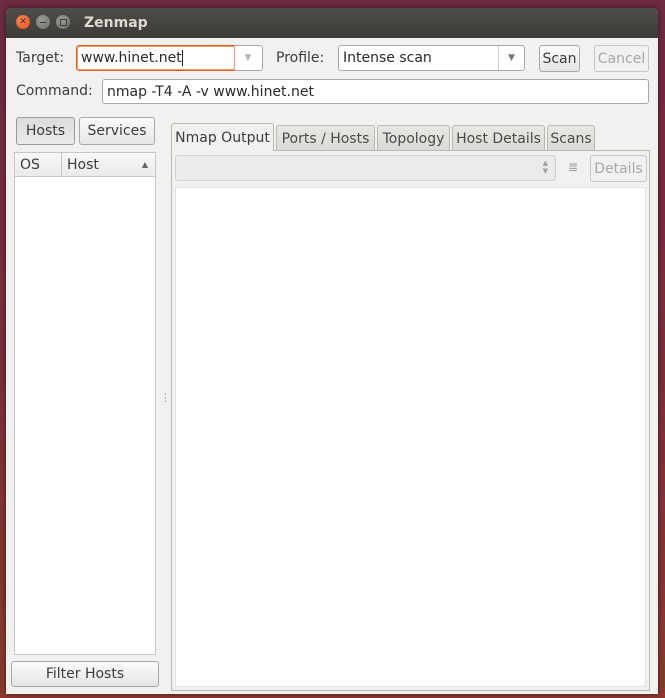  What do you see at coordinates (63, 22) in the screenshot?
I see `maximize-icon` at bounding box center [63, 22].